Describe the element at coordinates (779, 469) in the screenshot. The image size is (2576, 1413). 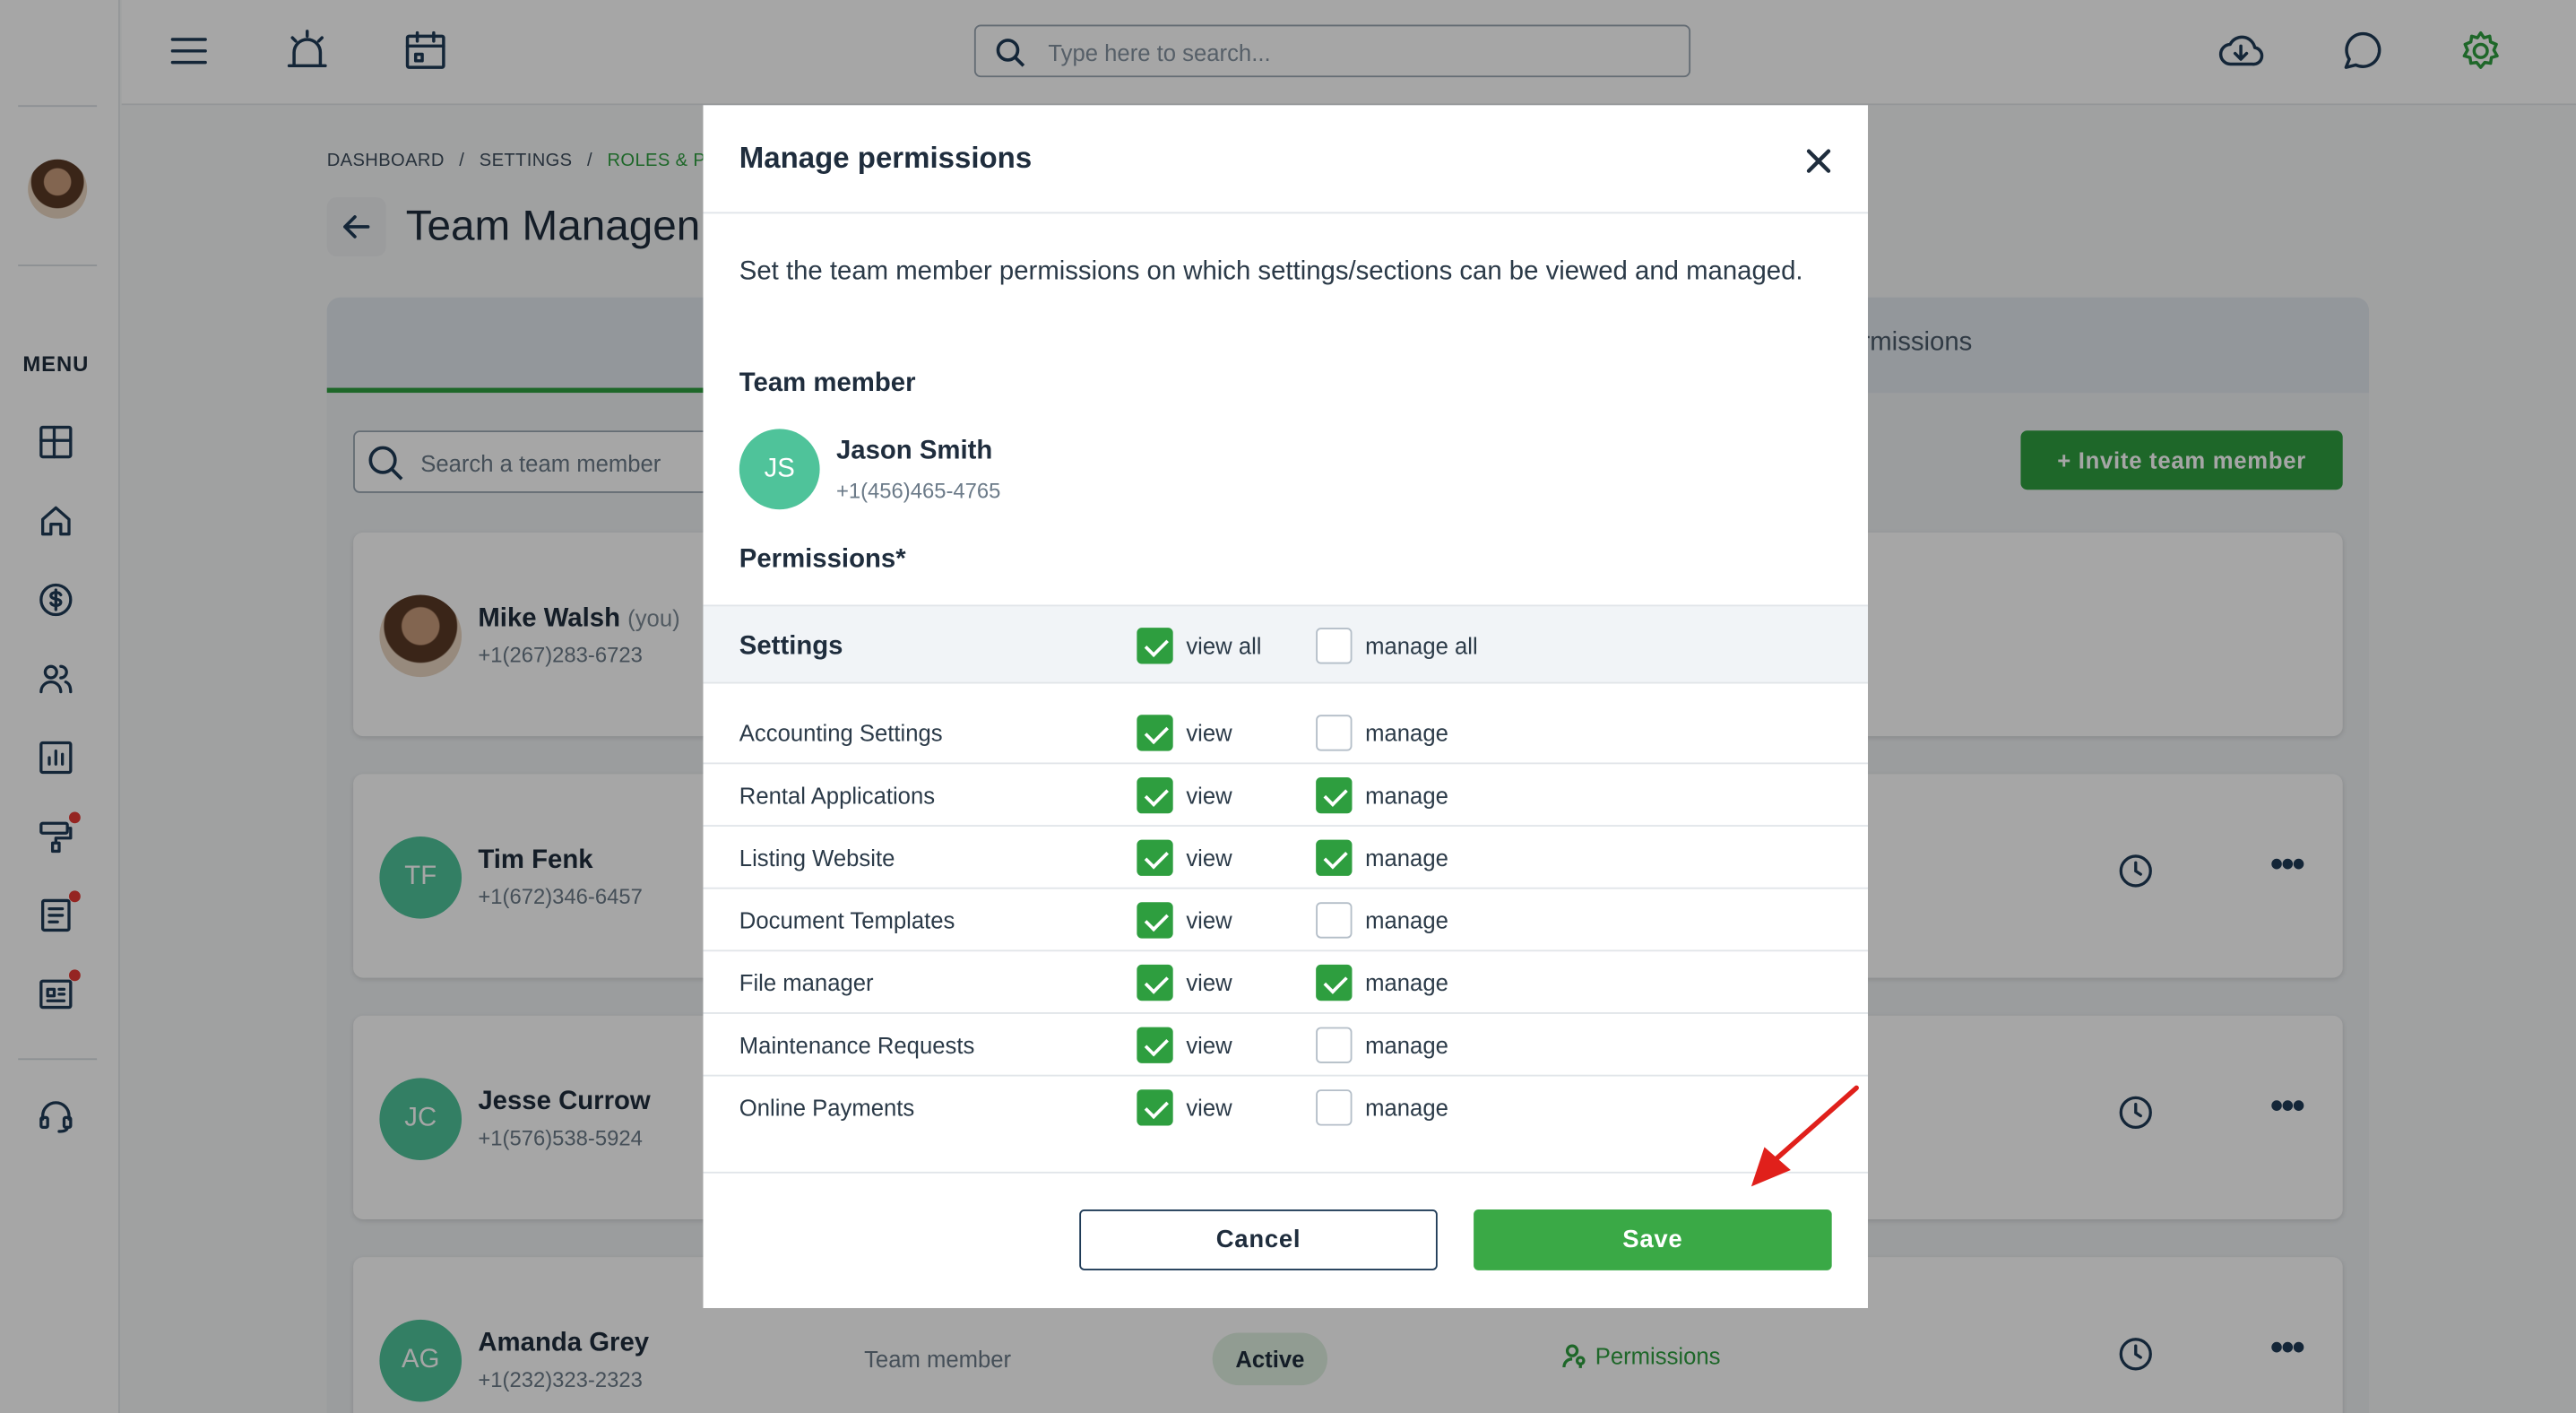
I see `member-avatar: JS` at that location.